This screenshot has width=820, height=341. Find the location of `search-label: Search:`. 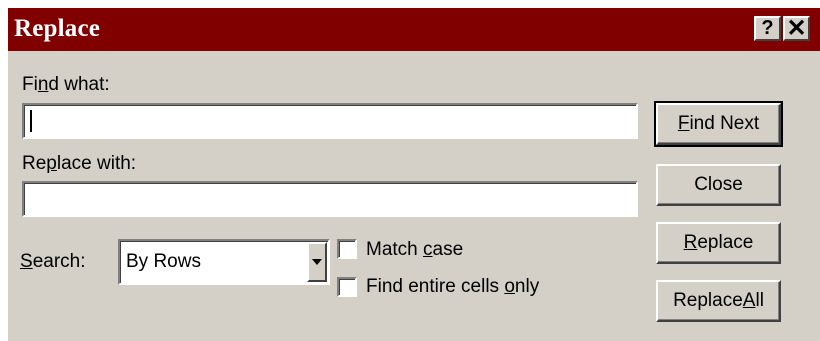

search-label: Search: is located at coordinates (53, 261).